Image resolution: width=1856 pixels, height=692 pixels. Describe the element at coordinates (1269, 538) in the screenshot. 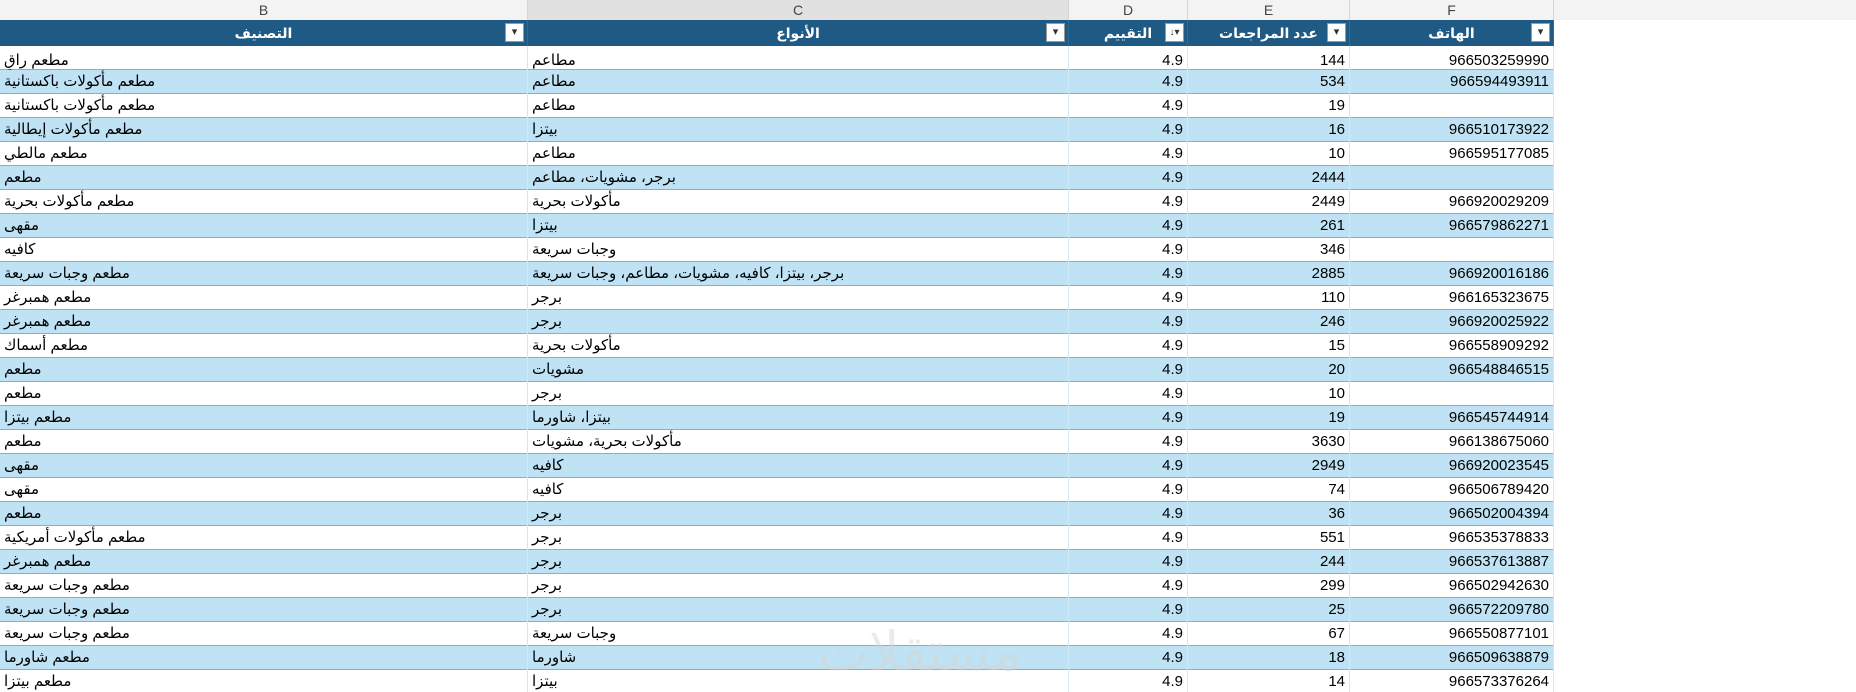

I see `cell-reviews: 551` at that location.